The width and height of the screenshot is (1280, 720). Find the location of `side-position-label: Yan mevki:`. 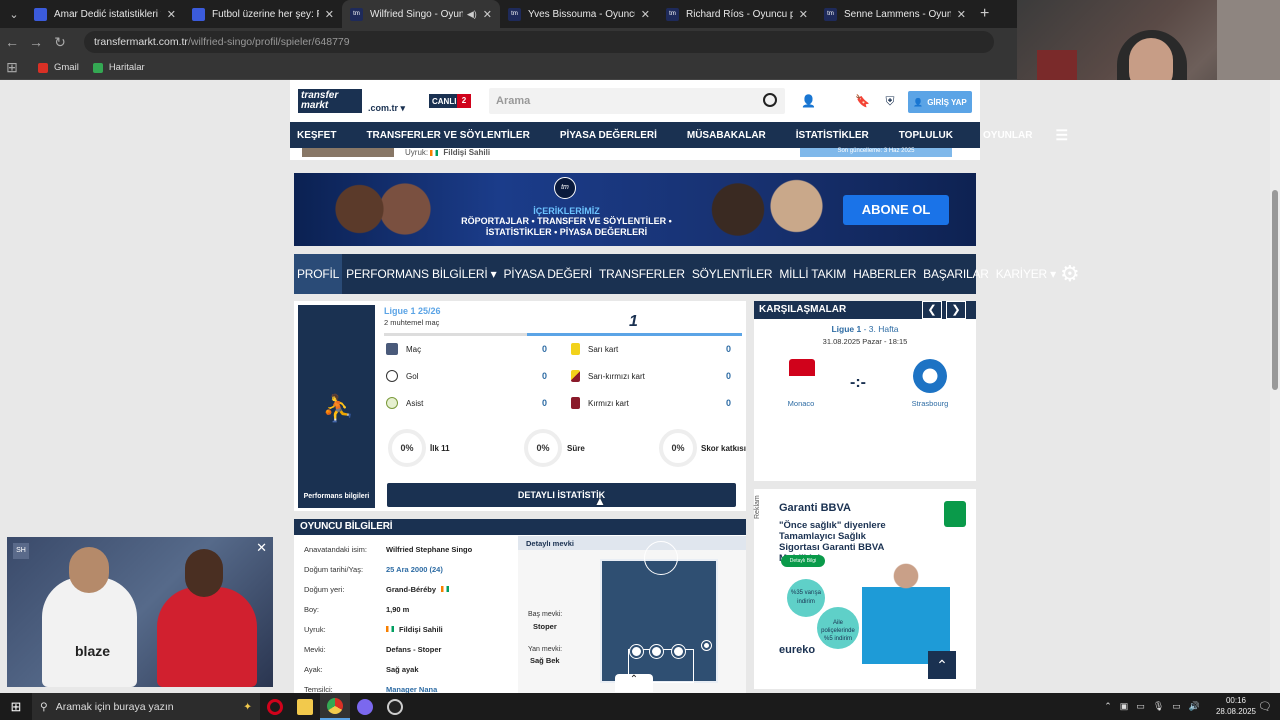

side-position-label: Yan mevki: is located at coordinates (545, 649).